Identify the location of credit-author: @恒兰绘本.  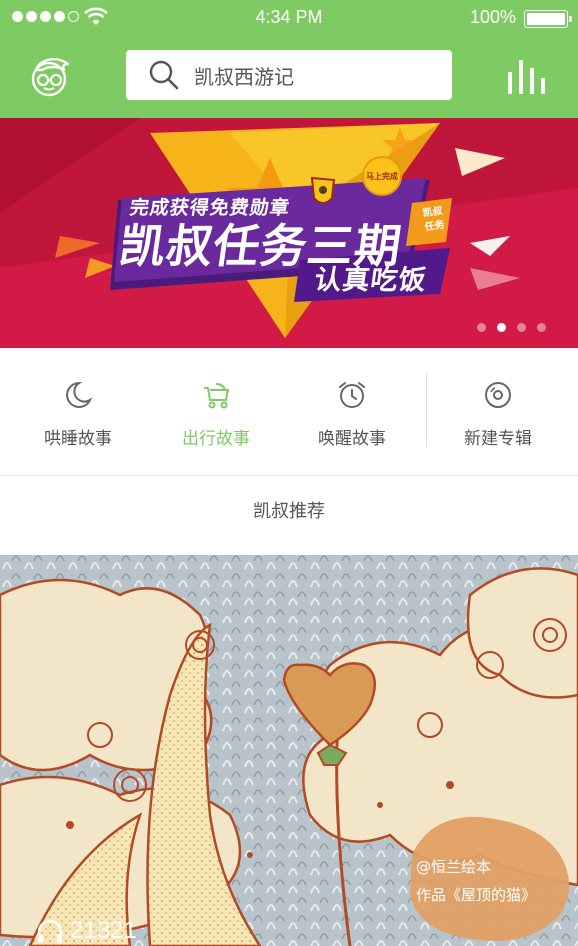
(454, 867).